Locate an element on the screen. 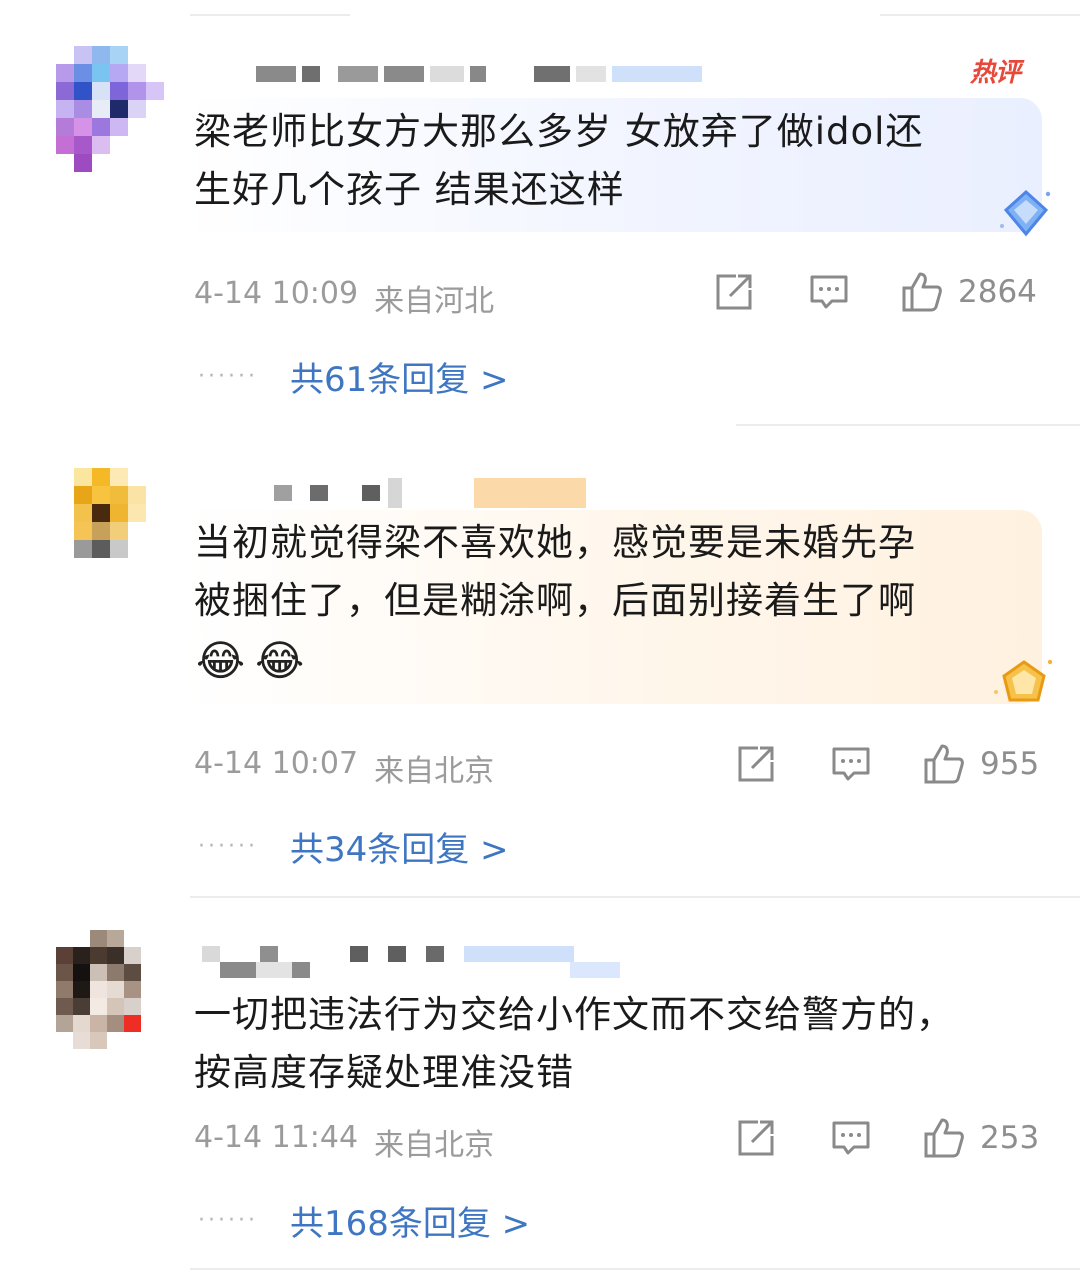  replies-row: ······ 共168条回复 > is located at coordinates (364, 1220).